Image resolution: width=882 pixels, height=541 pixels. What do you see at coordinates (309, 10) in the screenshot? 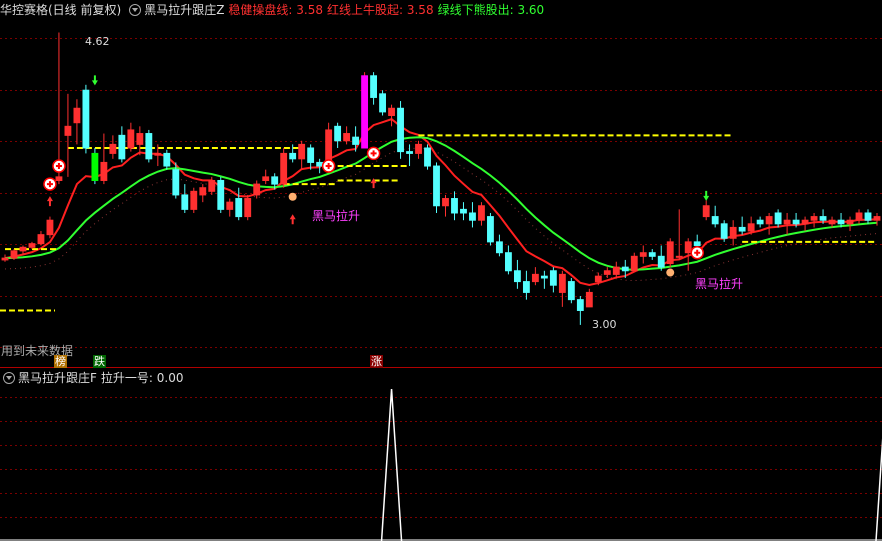
I see `item1-value: 3.58` at bounding box center [309, 10].